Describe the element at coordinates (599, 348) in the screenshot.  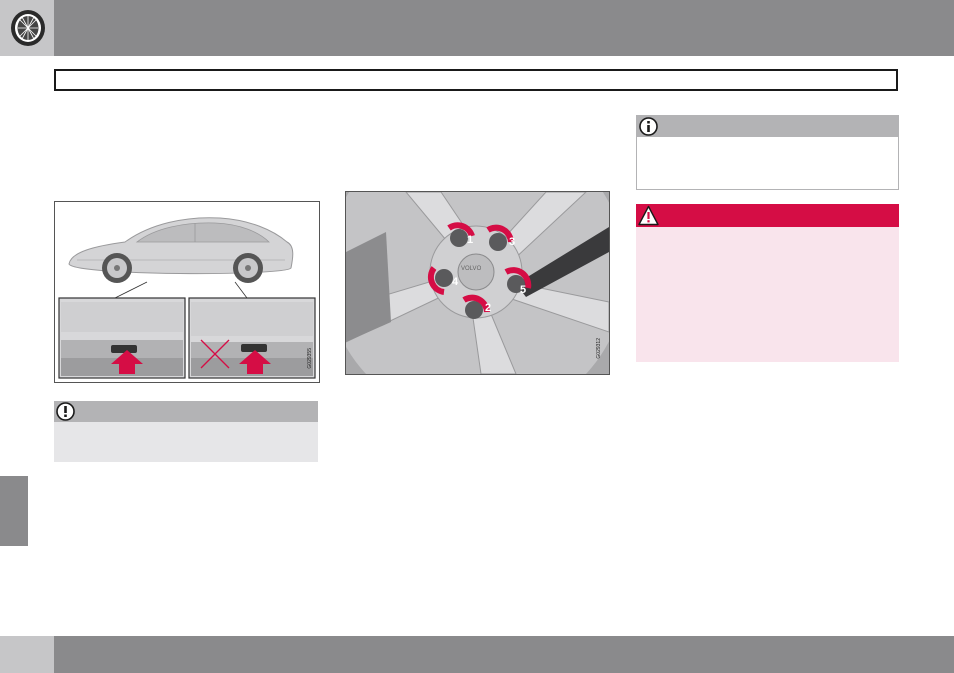
I see `figure-code: G029312` at that location.